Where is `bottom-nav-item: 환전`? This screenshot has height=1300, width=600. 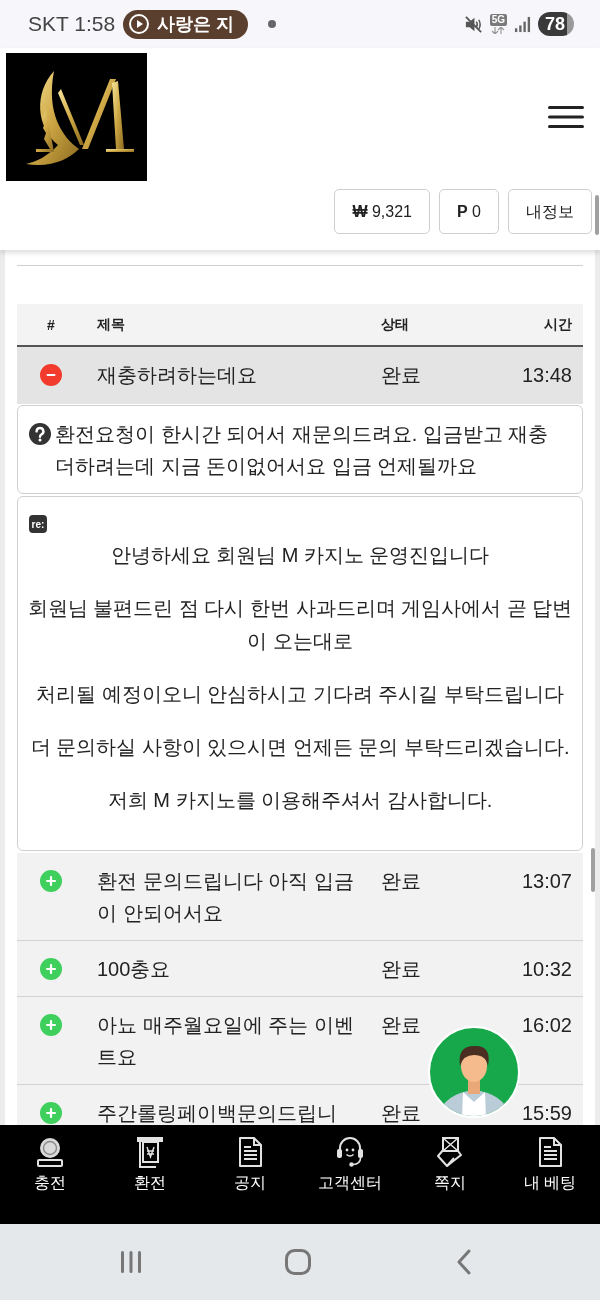 bottom-nav-item: 환전 is located at coordinates (150, 1159).